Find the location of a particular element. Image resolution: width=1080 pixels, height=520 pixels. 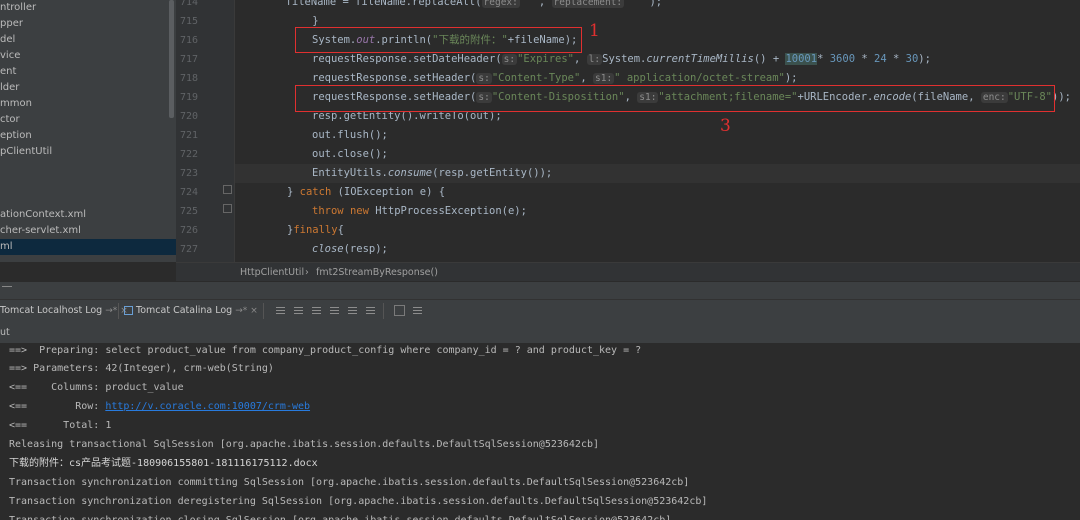

line-number: 724 is located at coordinates (188, 192).